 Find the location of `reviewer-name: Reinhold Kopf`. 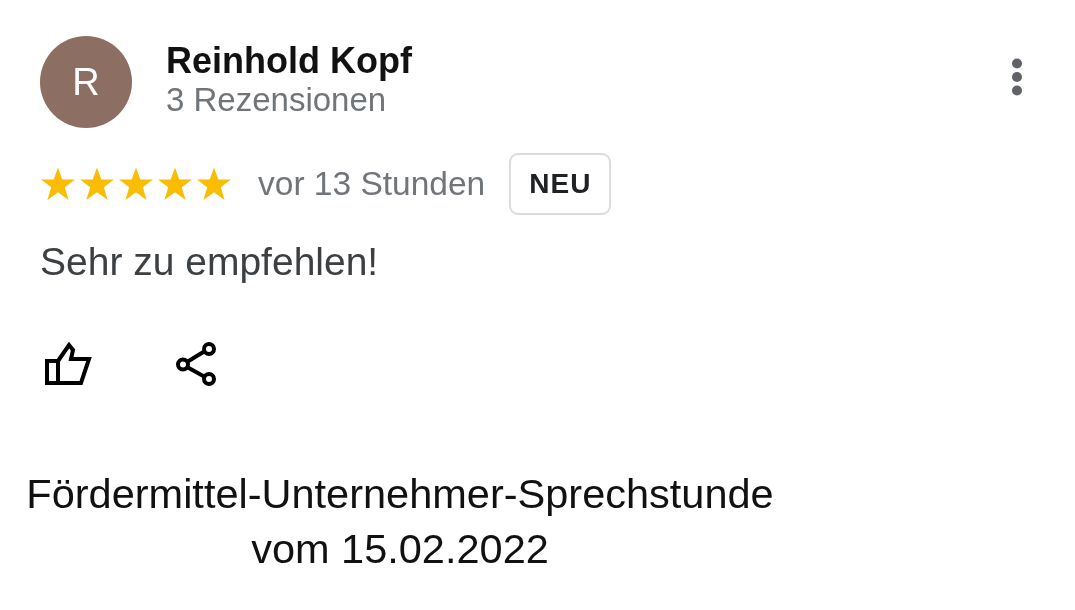

reviewer-name: Reinhold Kopf is located at coordinates (289, 61).